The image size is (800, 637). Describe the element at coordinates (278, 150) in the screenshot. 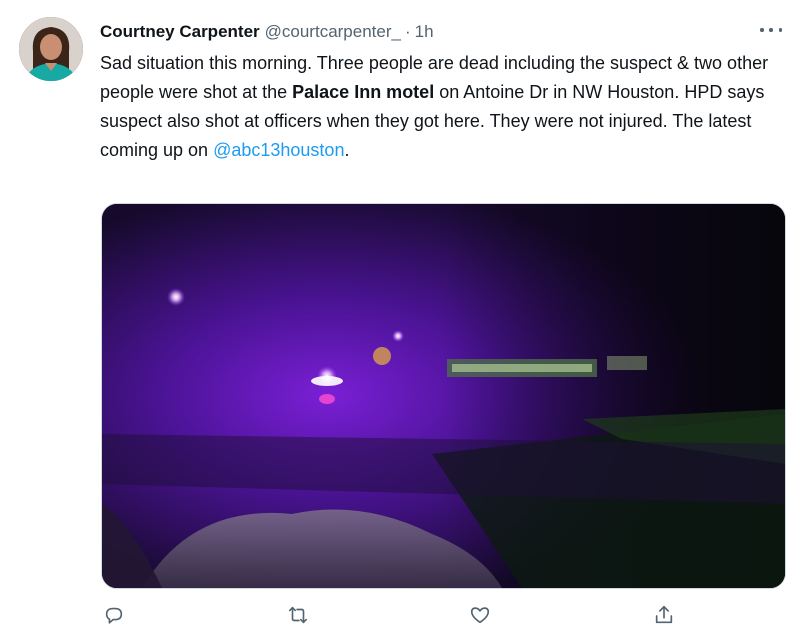

I see `mention-link: @abc13houston` at that location.